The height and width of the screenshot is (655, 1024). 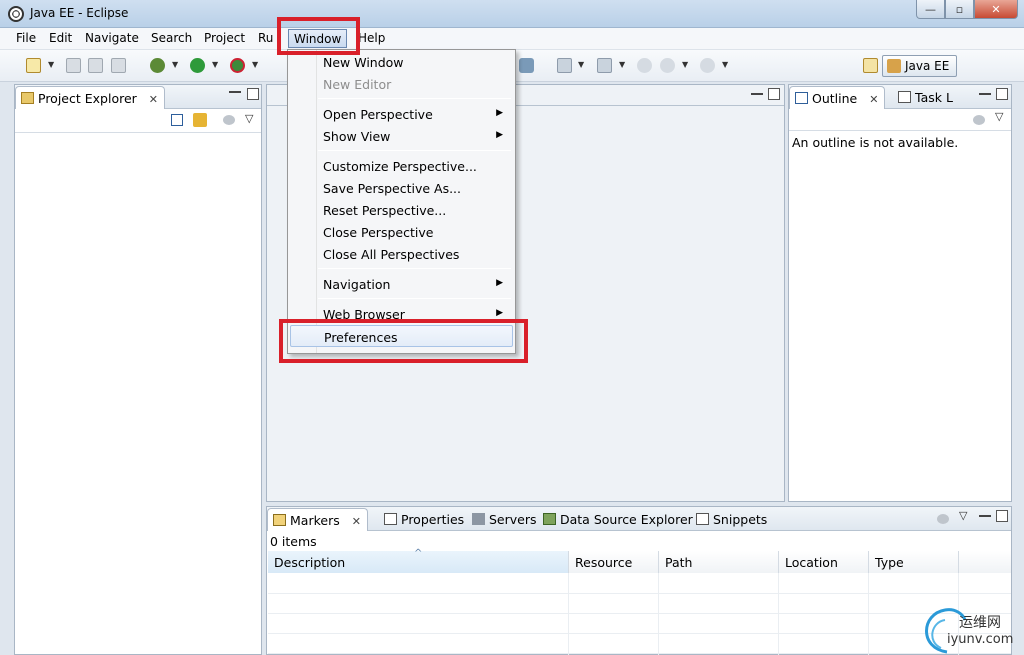 What do you see at coordinates (926, 97) in the screenshot?
I see `tab-task-list: Task L` at bounding box center [926, 97].